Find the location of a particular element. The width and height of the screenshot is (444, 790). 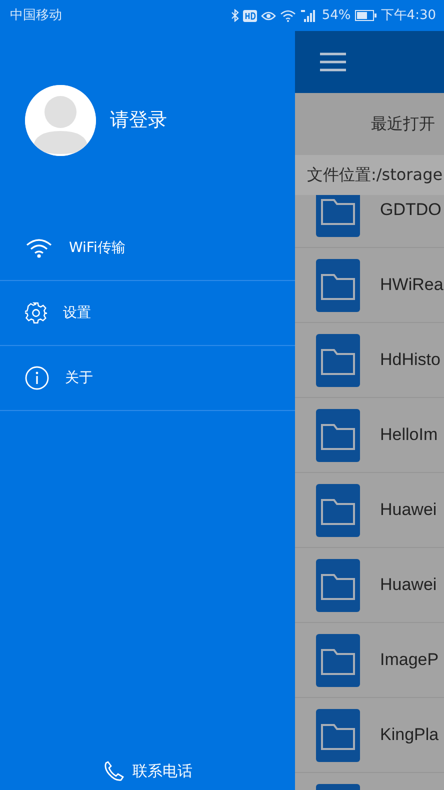

folder-name: HdHisto is located at coordinates (410, 360).